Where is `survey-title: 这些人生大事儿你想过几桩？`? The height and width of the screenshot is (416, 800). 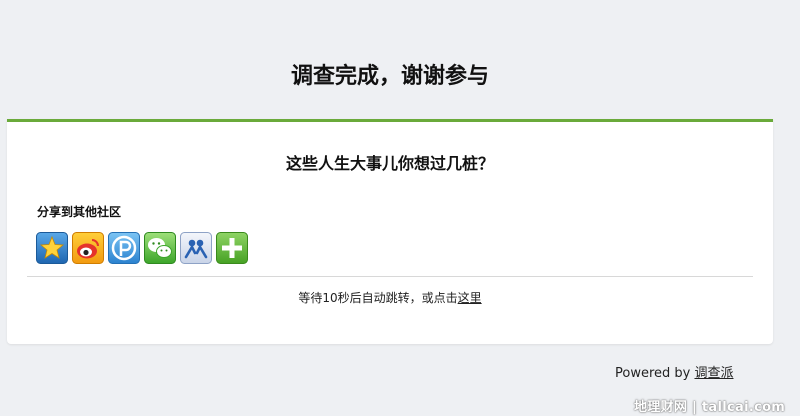
survey-title: 这些人生大事儿你想过几桩？ is located at coordinates (389, 163).